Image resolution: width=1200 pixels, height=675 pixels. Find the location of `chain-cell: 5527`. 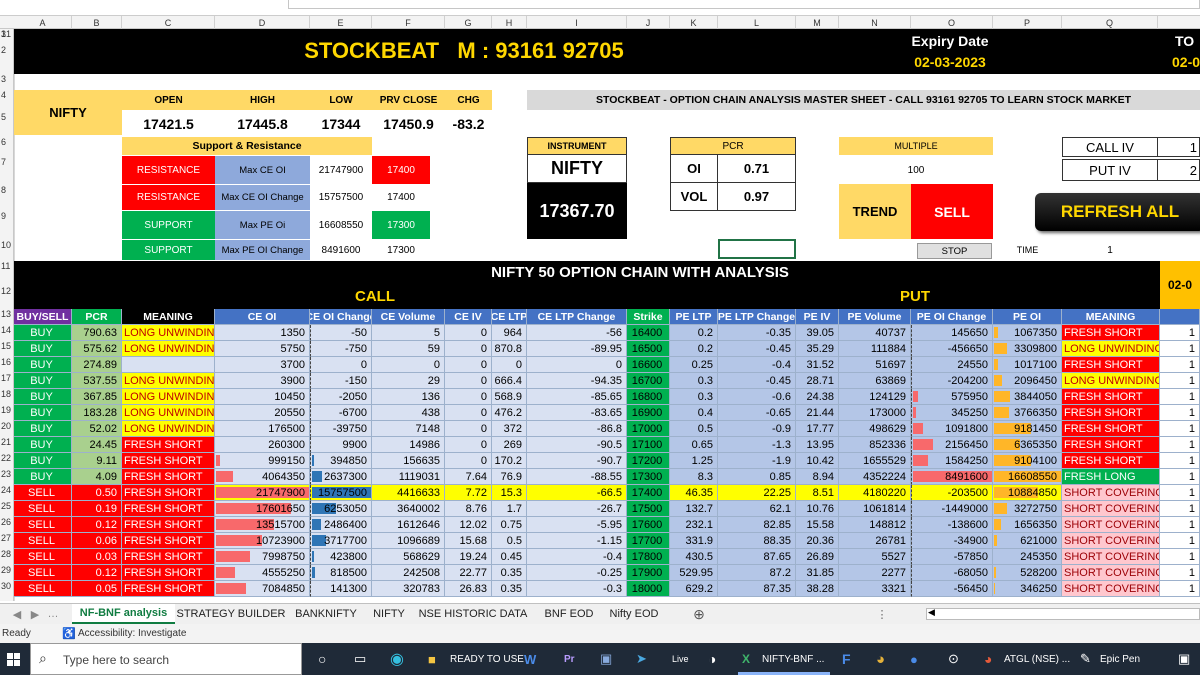

chain-cell: 5527 is located at coordinates (875, 557).